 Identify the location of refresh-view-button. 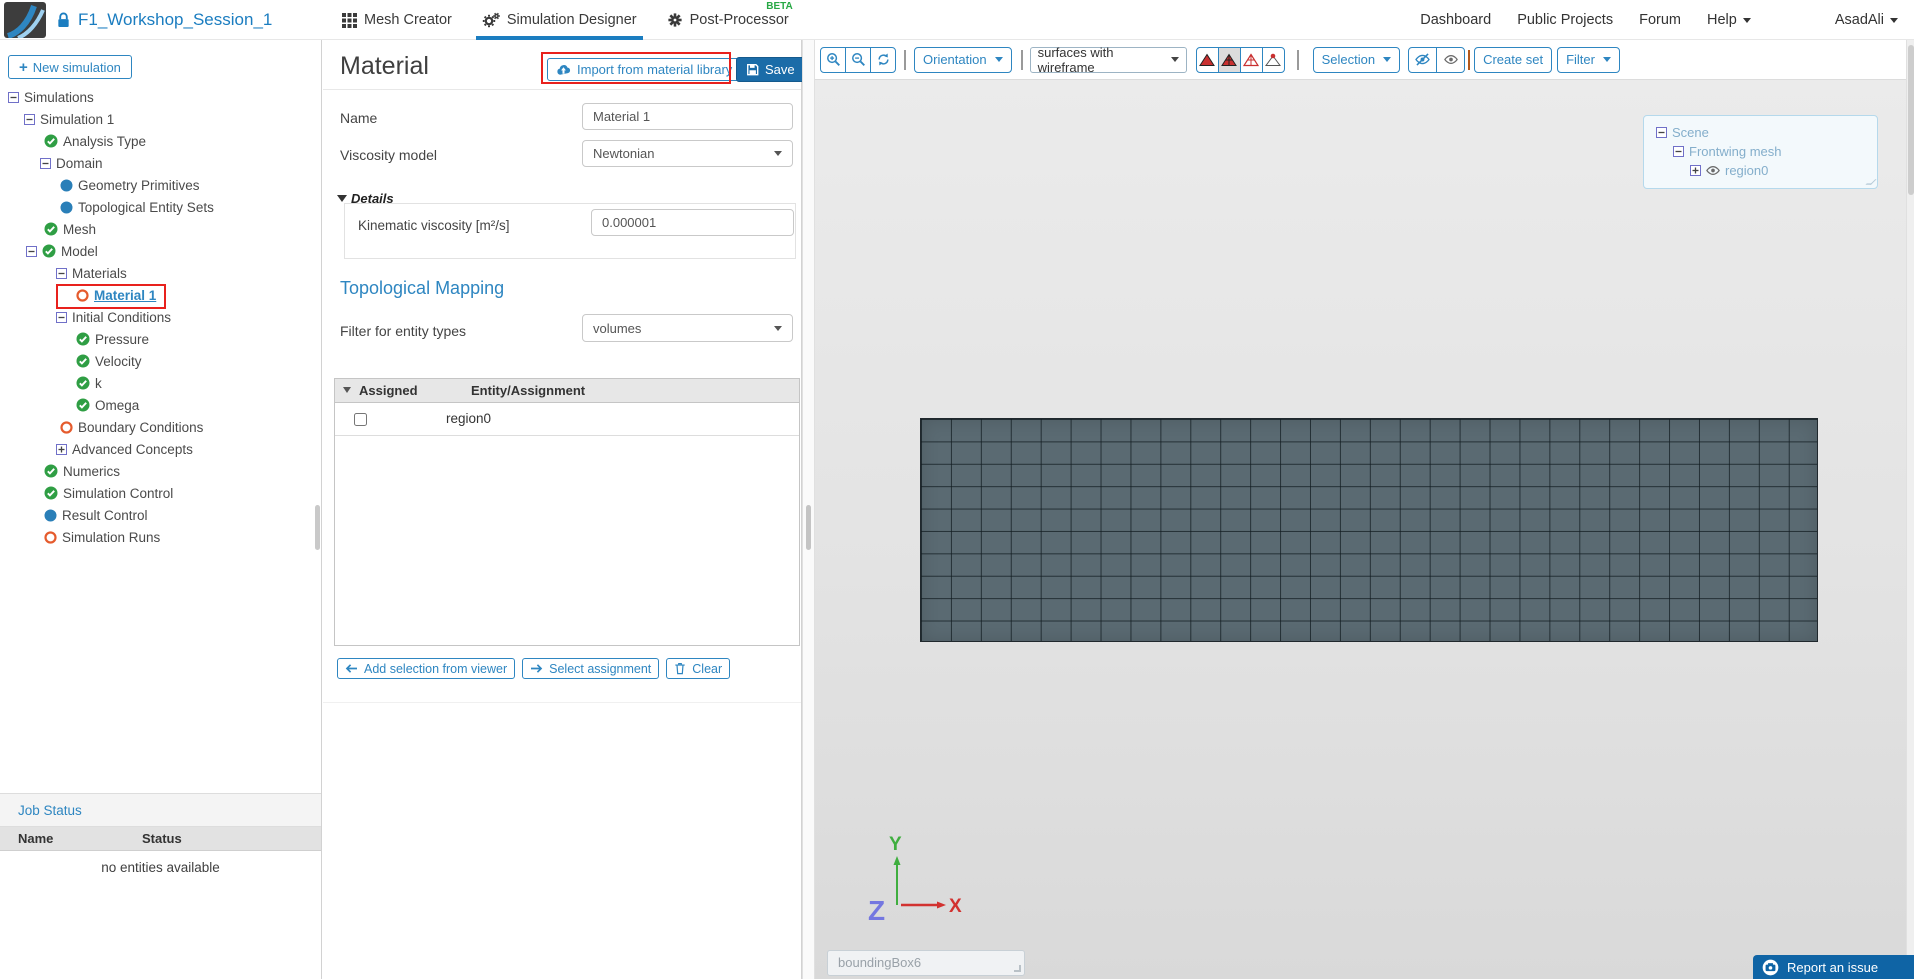
(883, 59).